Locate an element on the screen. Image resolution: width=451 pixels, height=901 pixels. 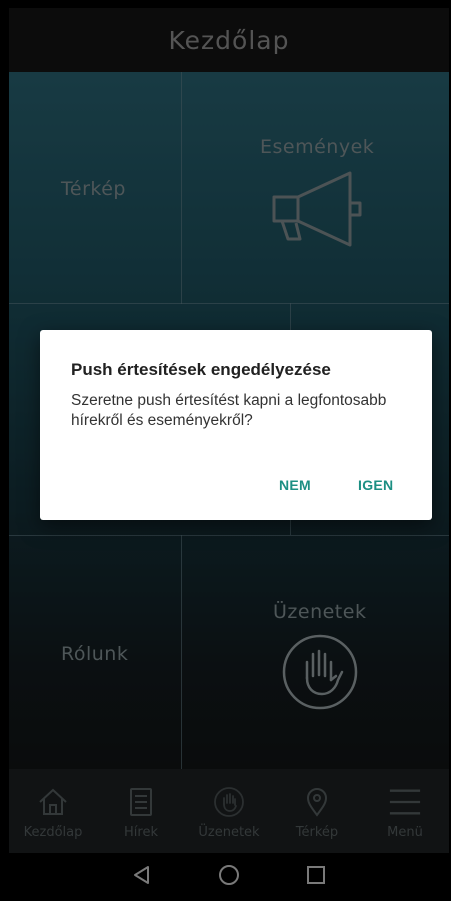
deny-button: NEM is located at coordinates (295, 485).